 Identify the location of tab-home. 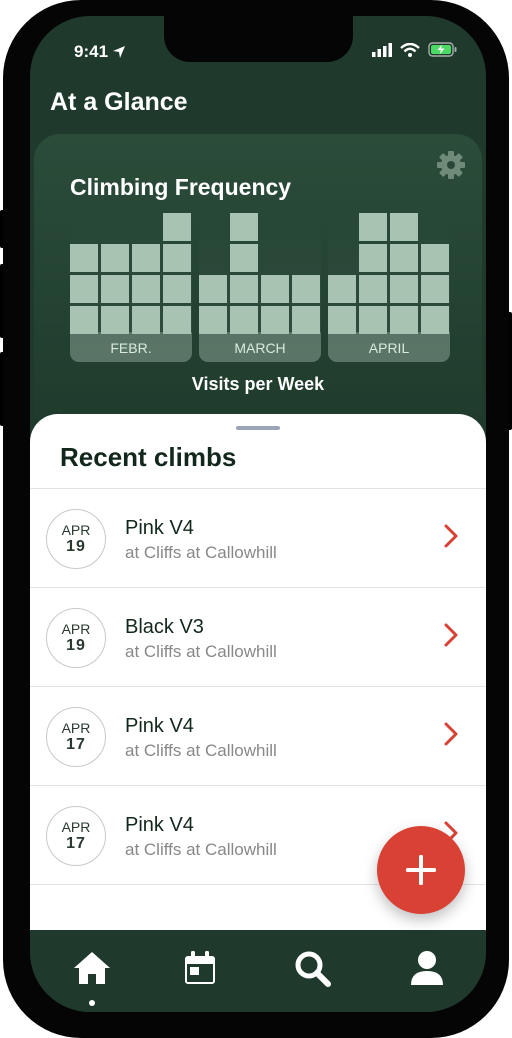
(92, 970).